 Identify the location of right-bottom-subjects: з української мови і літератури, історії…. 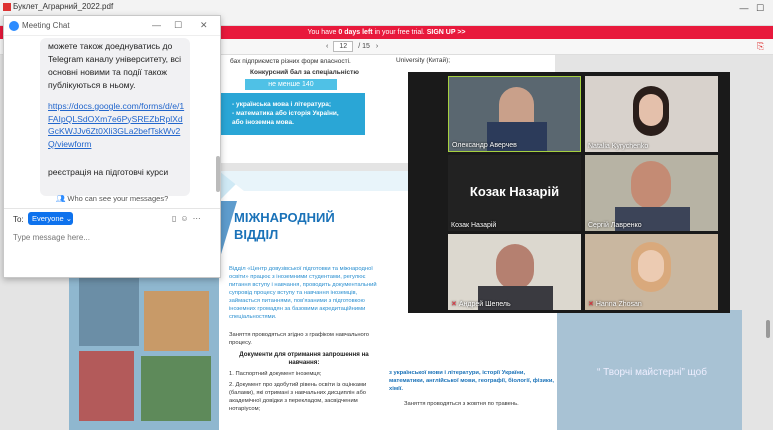
(472, 381).